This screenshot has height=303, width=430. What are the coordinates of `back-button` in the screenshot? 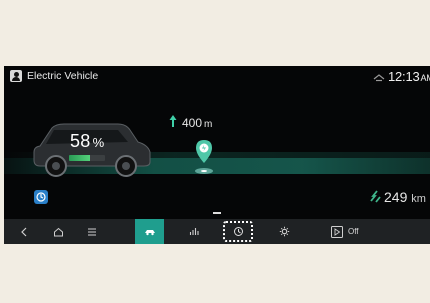 It's located at (24, 231).